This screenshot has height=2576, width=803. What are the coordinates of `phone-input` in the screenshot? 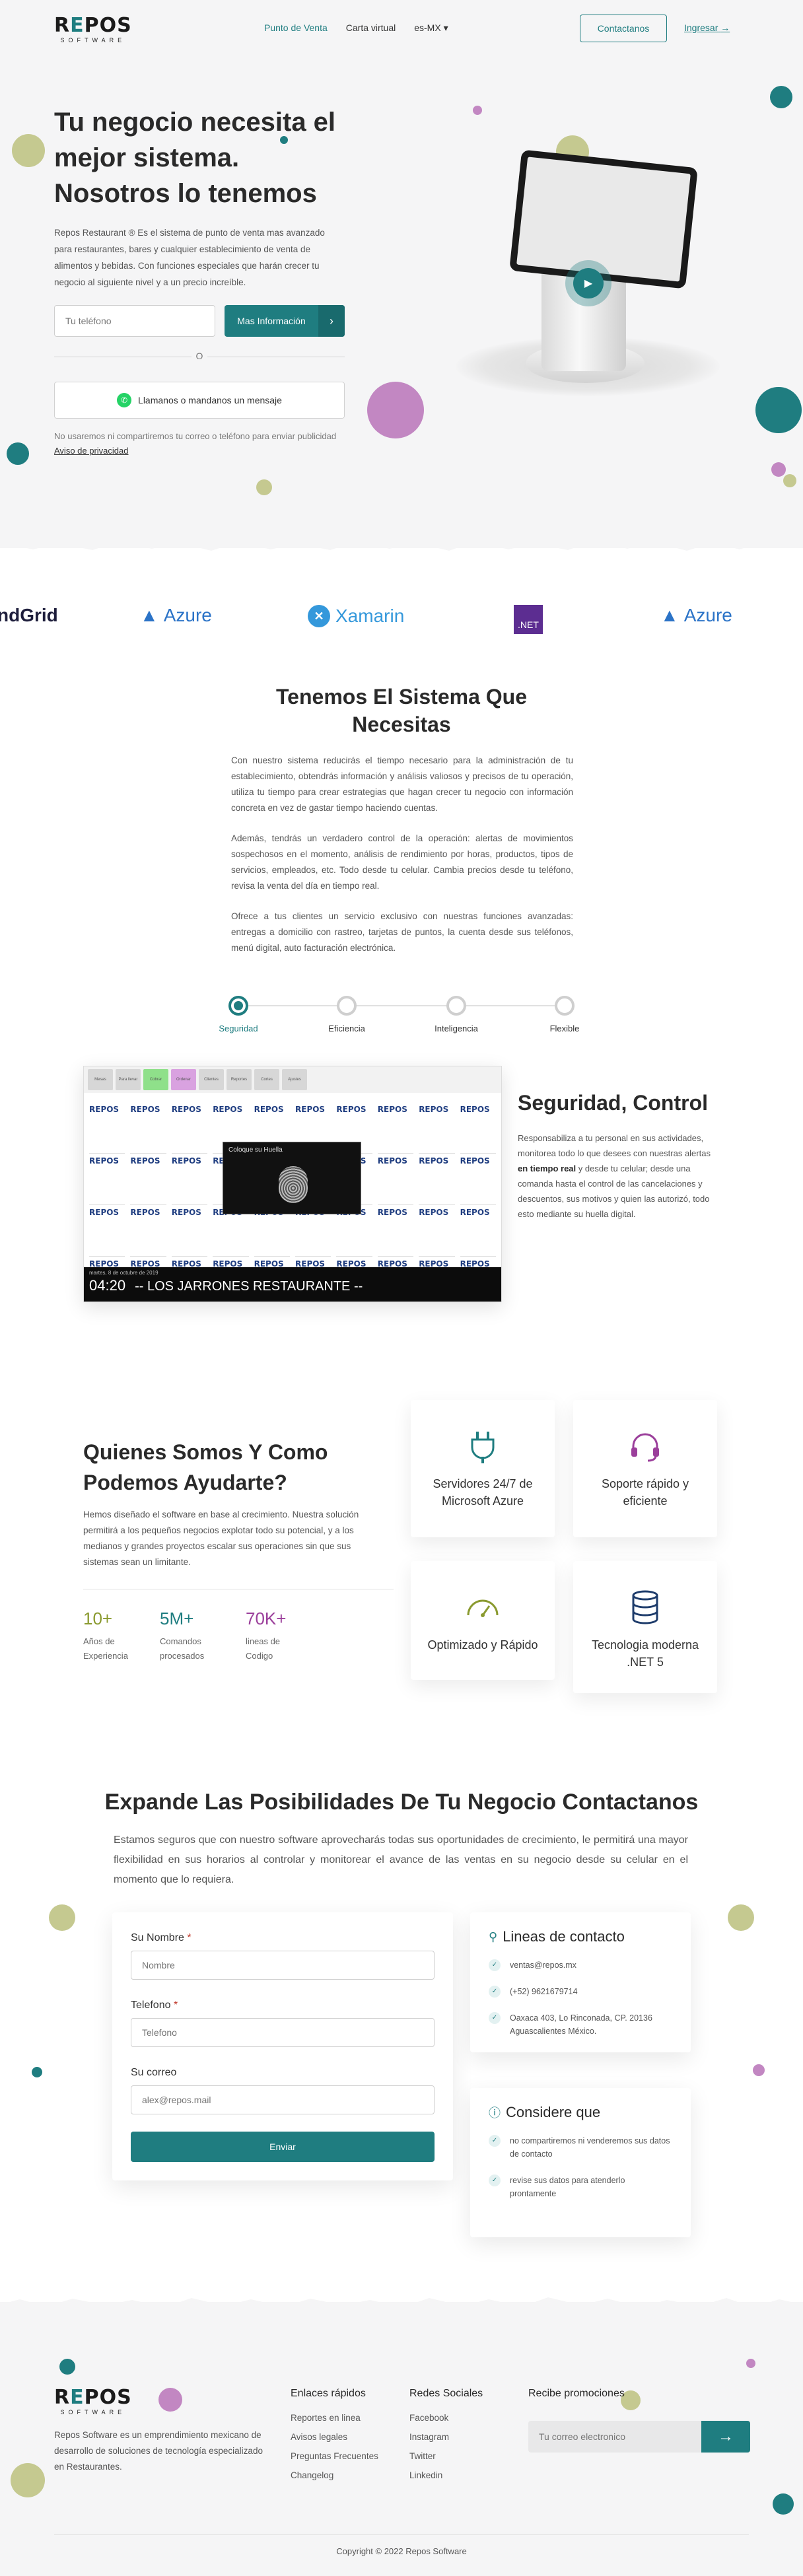 It's located at (134, 321).